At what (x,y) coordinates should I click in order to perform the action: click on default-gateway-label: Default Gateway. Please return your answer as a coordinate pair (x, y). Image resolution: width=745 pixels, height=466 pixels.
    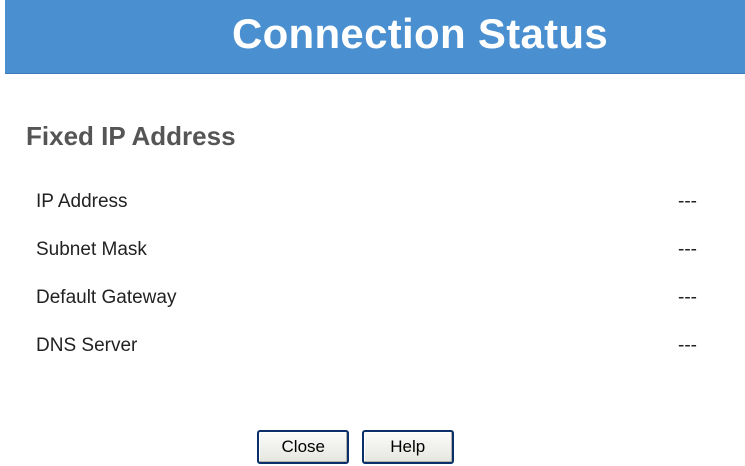
    Looking at the image, I should click on (106, 297).